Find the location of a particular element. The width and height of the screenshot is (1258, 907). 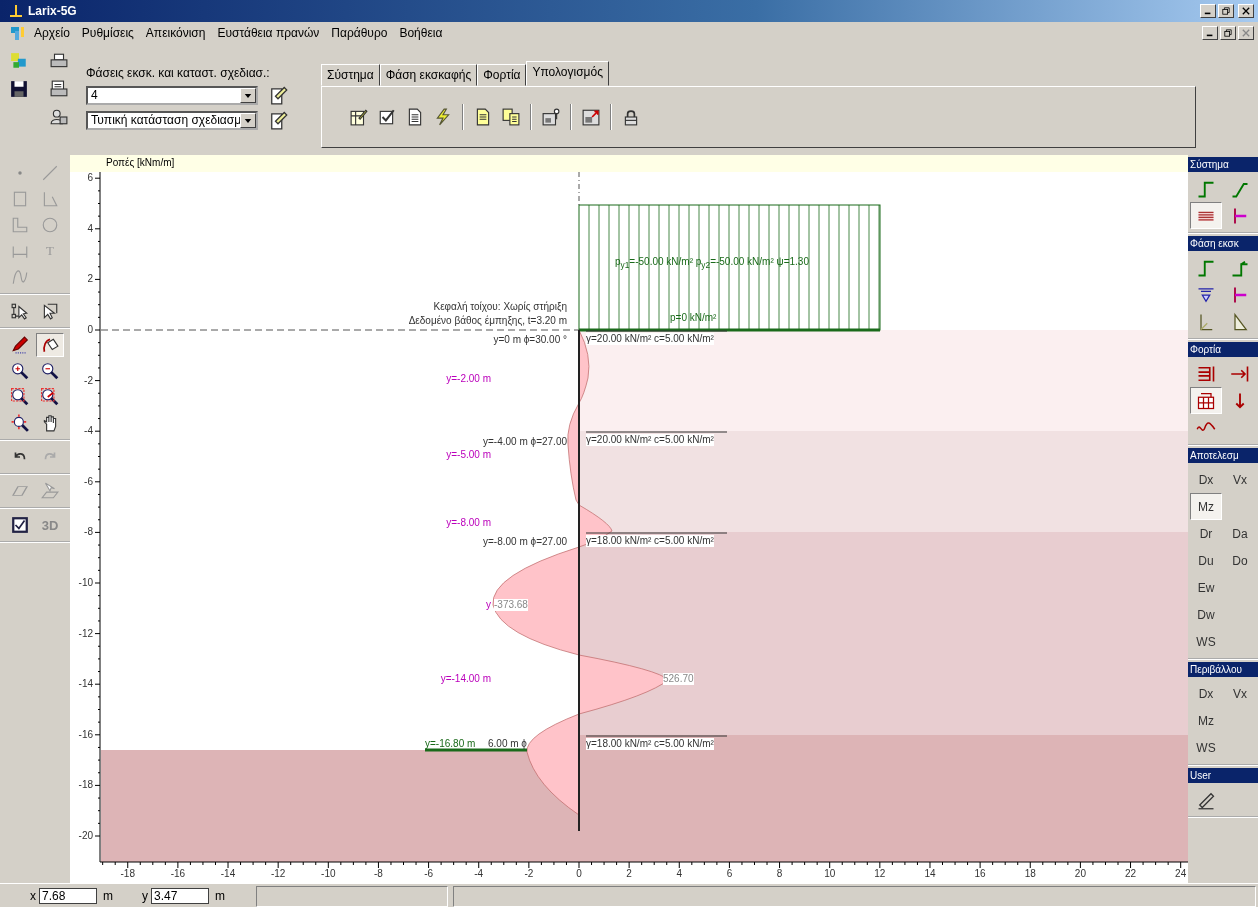

hand-icon is located at coordinates (50, 423).